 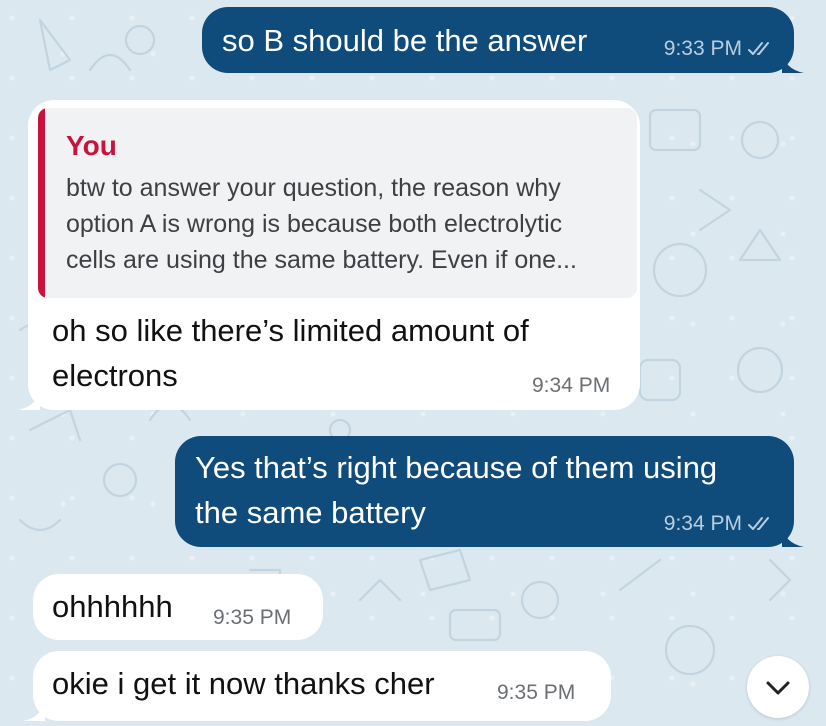 What do you see at coordinates (405, 40) in the screenshot?
I see `message-text: so B should be the answer` at bounding box center [405, 40].